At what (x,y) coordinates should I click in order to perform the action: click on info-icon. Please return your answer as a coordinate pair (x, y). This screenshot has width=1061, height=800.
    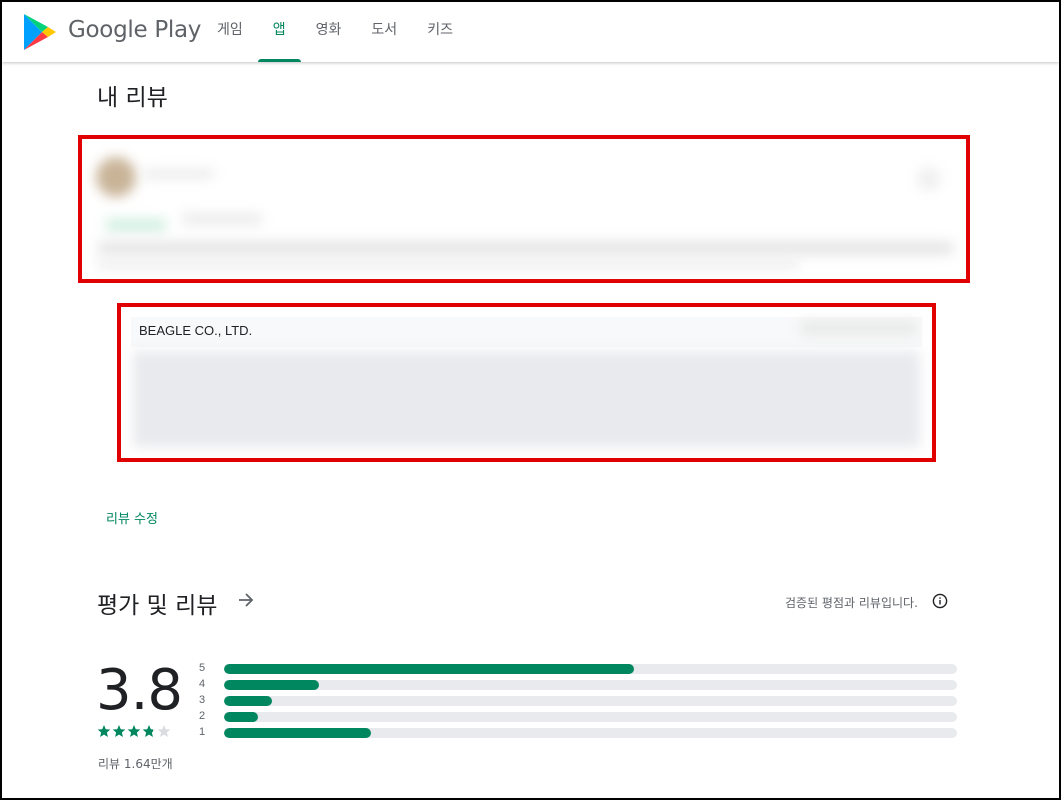
    Looking at the image, I should click on (940, 601).